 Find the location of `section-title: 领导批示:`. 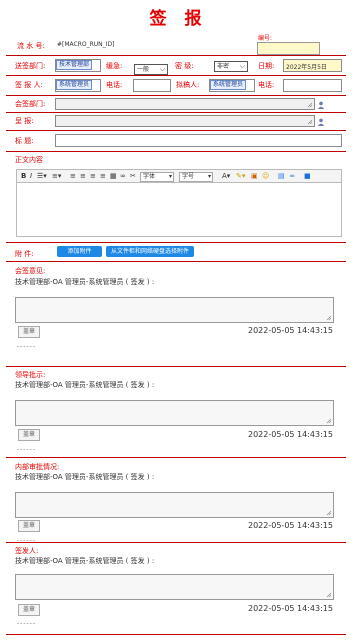

section-title: 领导批示: is located at coordinates (30, 375).